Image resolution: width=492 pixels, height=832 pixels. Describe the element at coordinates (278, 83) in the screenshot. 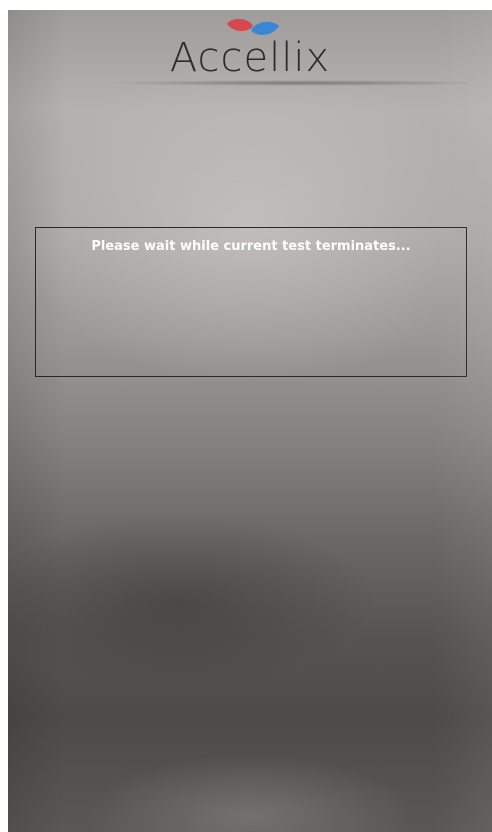

I see `logo-underline` at that location.